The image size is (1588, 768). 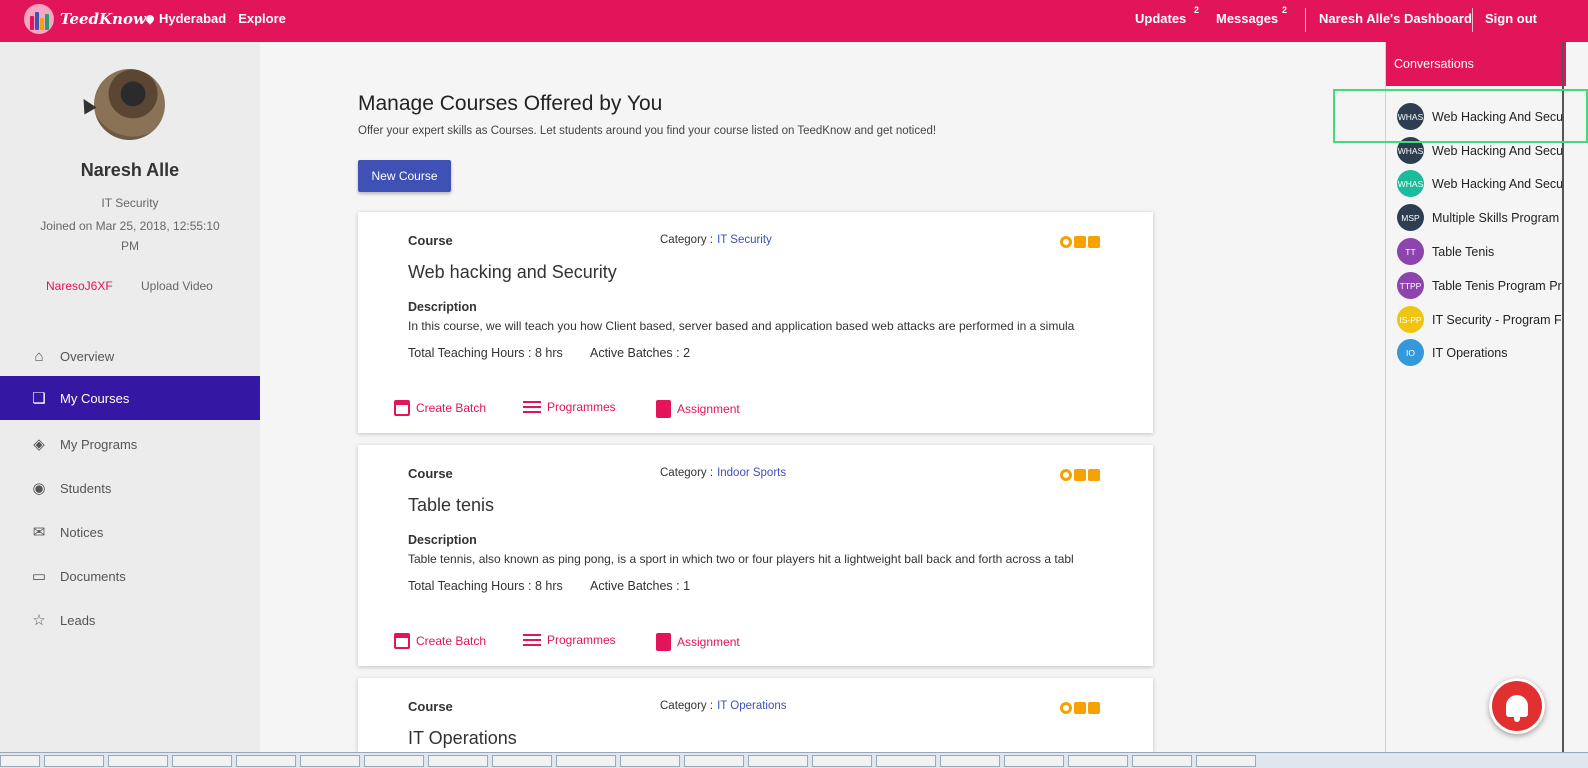 What do you see at coordinates (640, 353) in the screenshot?
I see `active-batches: Active Batches : 2` at bounding box center [640, 353].